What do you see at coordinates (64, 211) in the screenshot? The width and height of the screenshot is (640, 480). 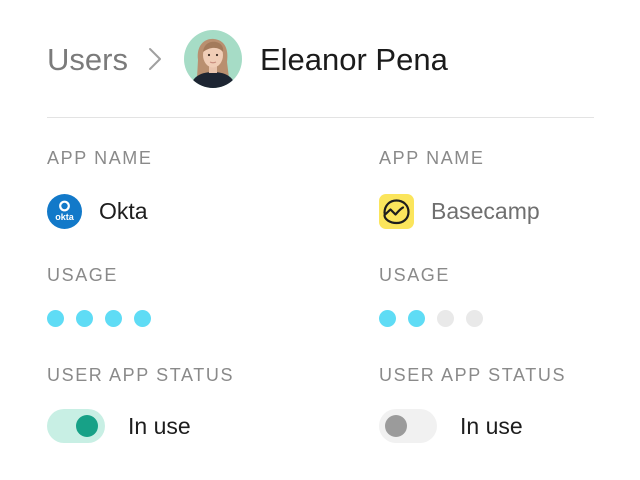 I see `okta-logo-icon: okta` at bounding box center [64, 211].